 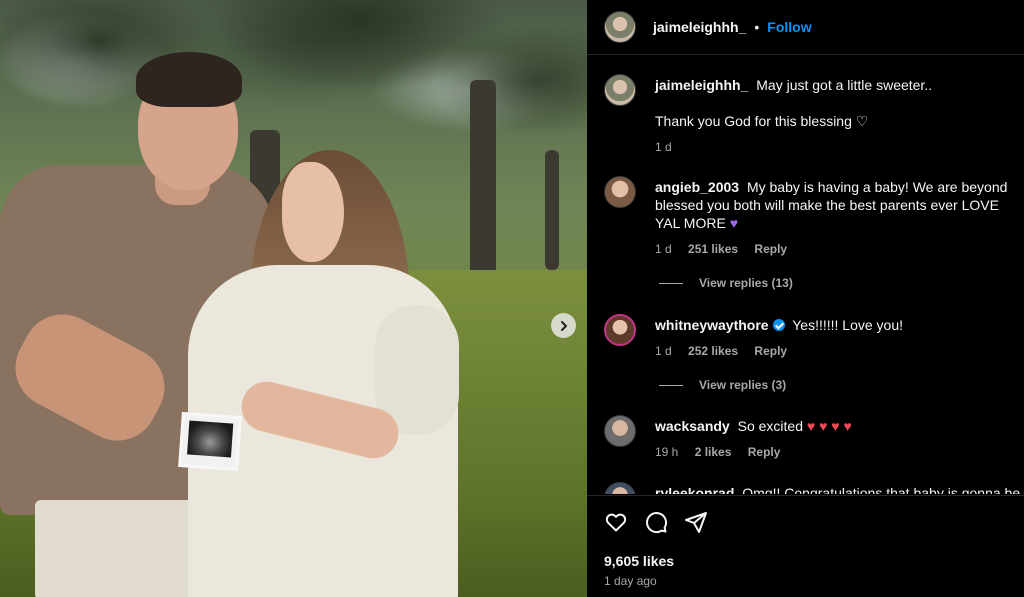 I want to click on comment-icon, so click(x=656, y=522).